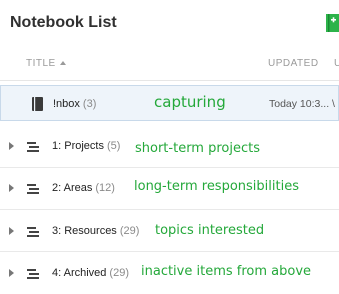 Image resolution: width=339 pixels, height=294 pixels. I want to click on stack-name: 2: Areas (12), so click(83, 188).